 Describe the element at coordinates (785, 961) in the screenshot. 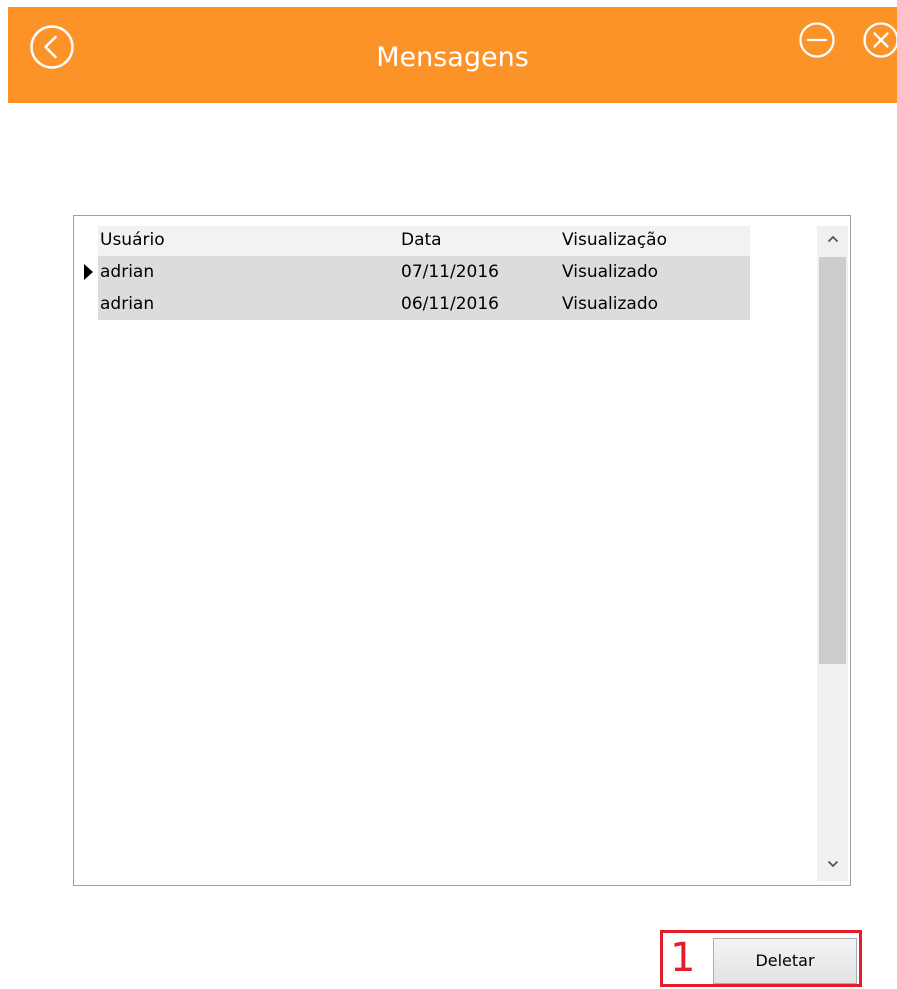

I see `delete-button: Deletar` at that location.